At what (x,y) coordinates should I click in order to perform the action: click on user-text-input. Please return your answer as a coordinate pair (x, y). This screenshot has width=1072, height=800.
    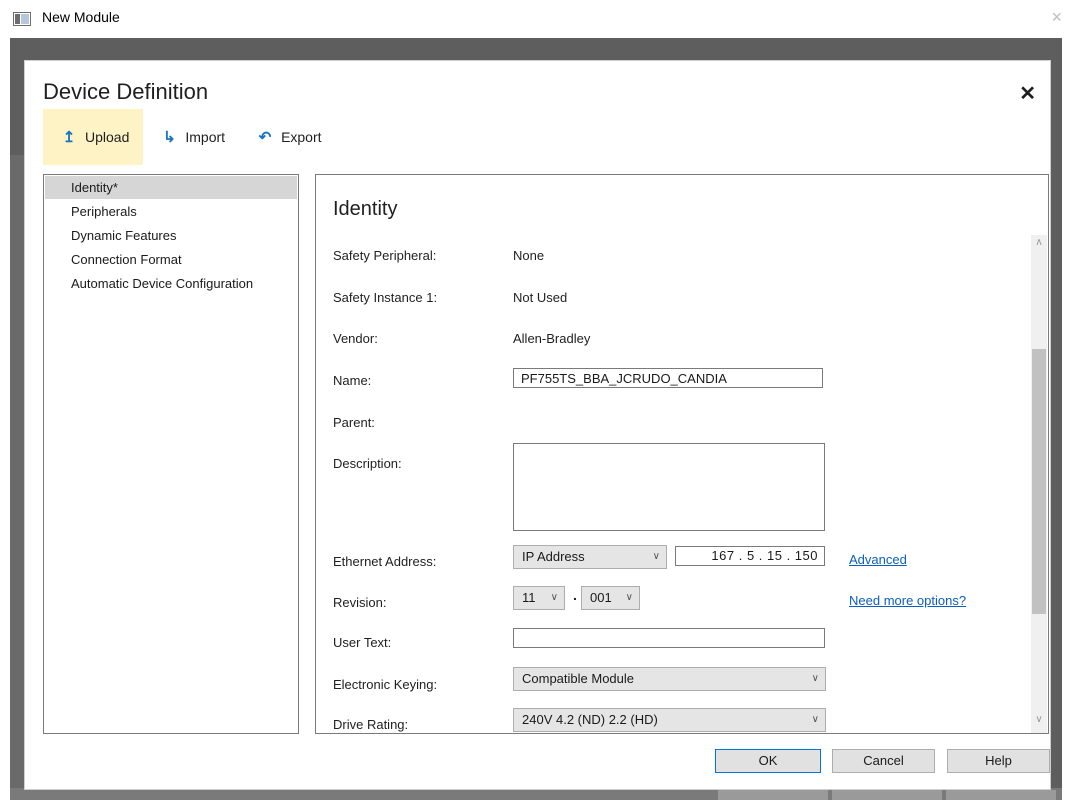
    Looking at the image, I should click on (669, 638).